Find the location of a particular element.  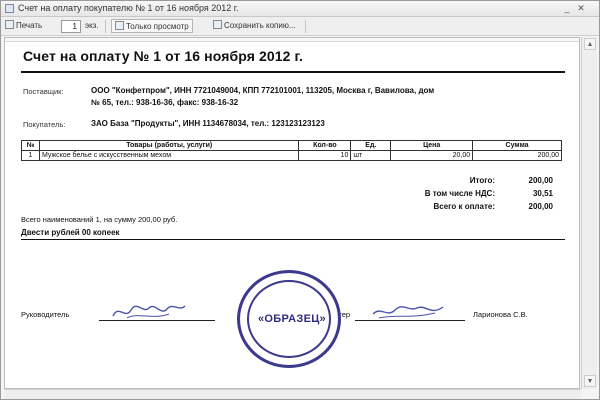

accountant-name: Ларионова С.В. is located at coordinates (500, 314).